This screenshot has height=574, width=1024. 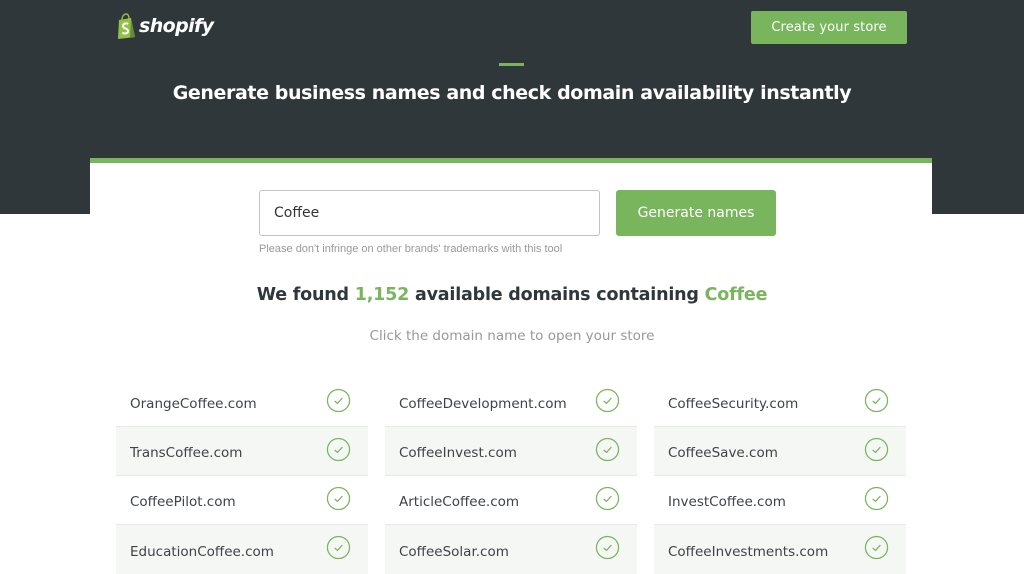 What do you see at coordinates (242, 500) in the screenshot?
I see `domain-list-item: CoffeePilot.com` at bounding box center [242, 500].